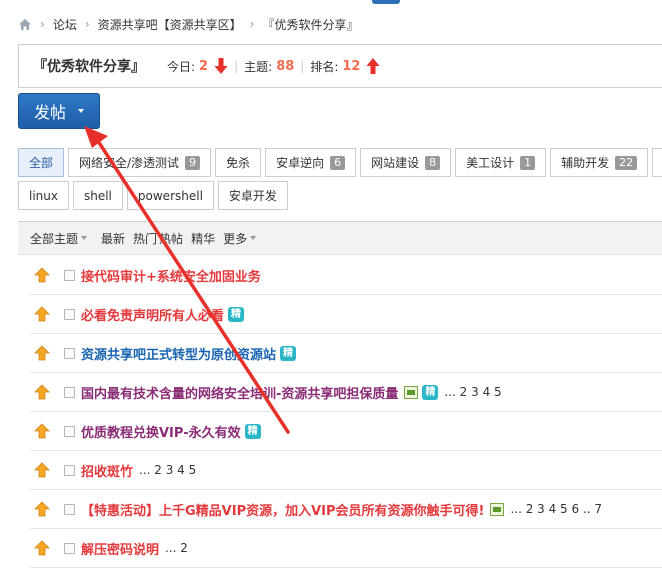 The height and width of the screenshot is (569, 662). What do you see at coordinates (300, 163) in the screenshot?
I see `type-tab-label: 安卓逆向` at bounding box center [300, 163].